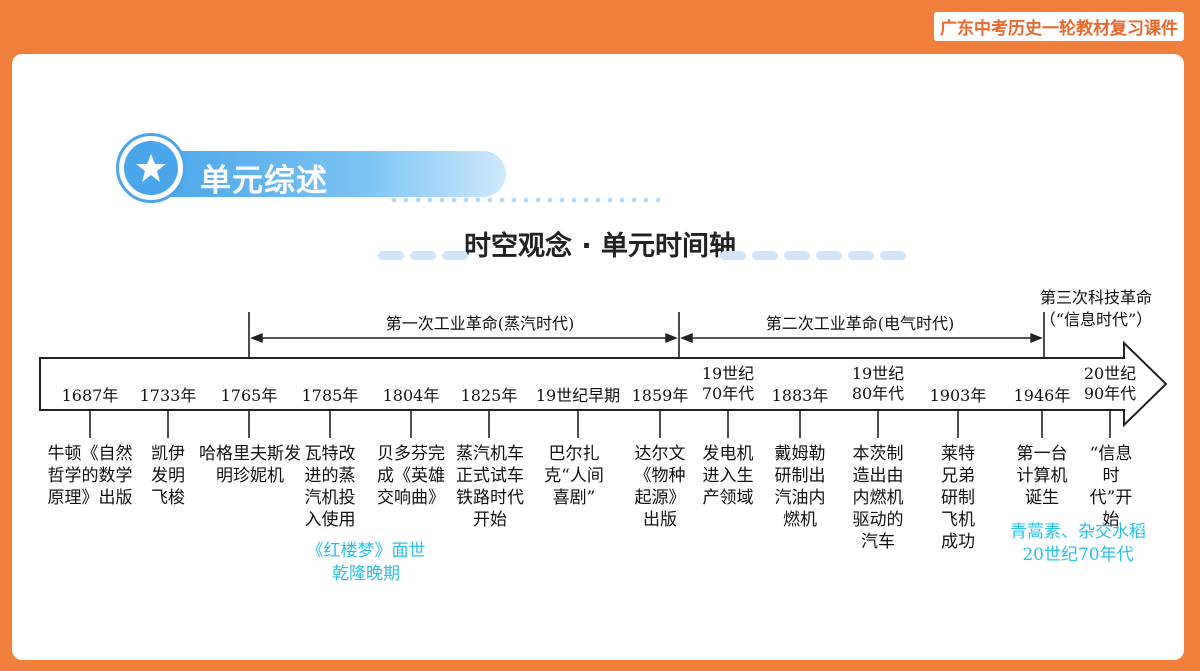 The width and height of the screenshot is (1200, 671). I want to click on year-label: 1687年, so click(90, 395).